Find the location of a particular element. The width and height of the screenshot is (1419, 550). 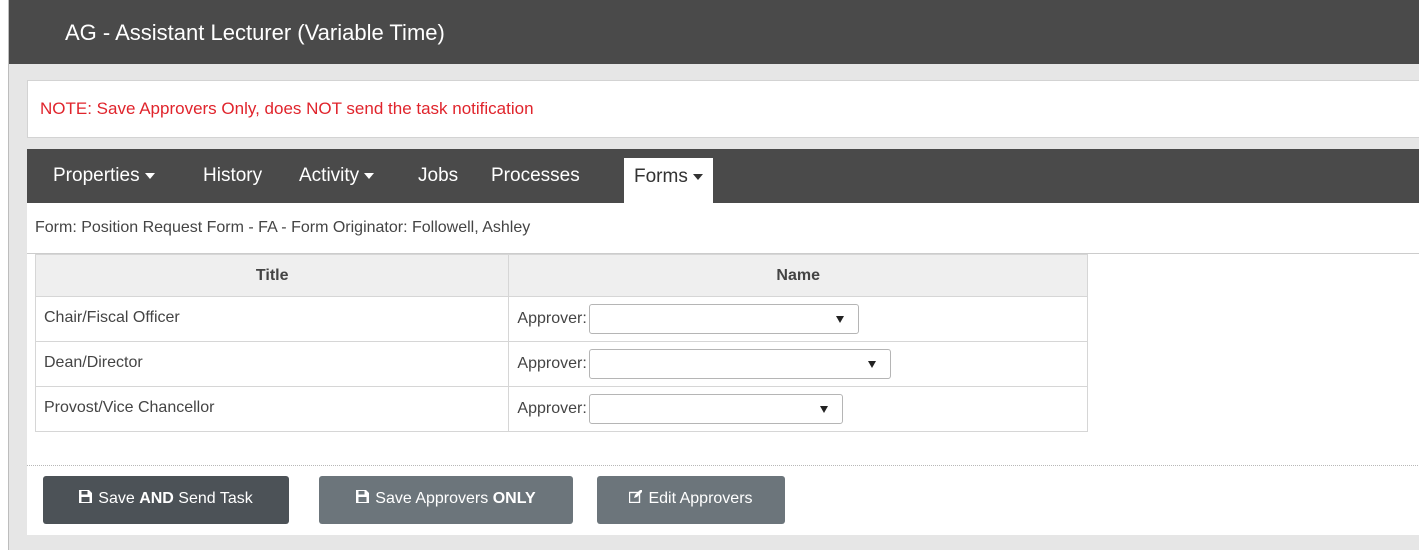

tab-history: History is located at coordinates (232, 176).